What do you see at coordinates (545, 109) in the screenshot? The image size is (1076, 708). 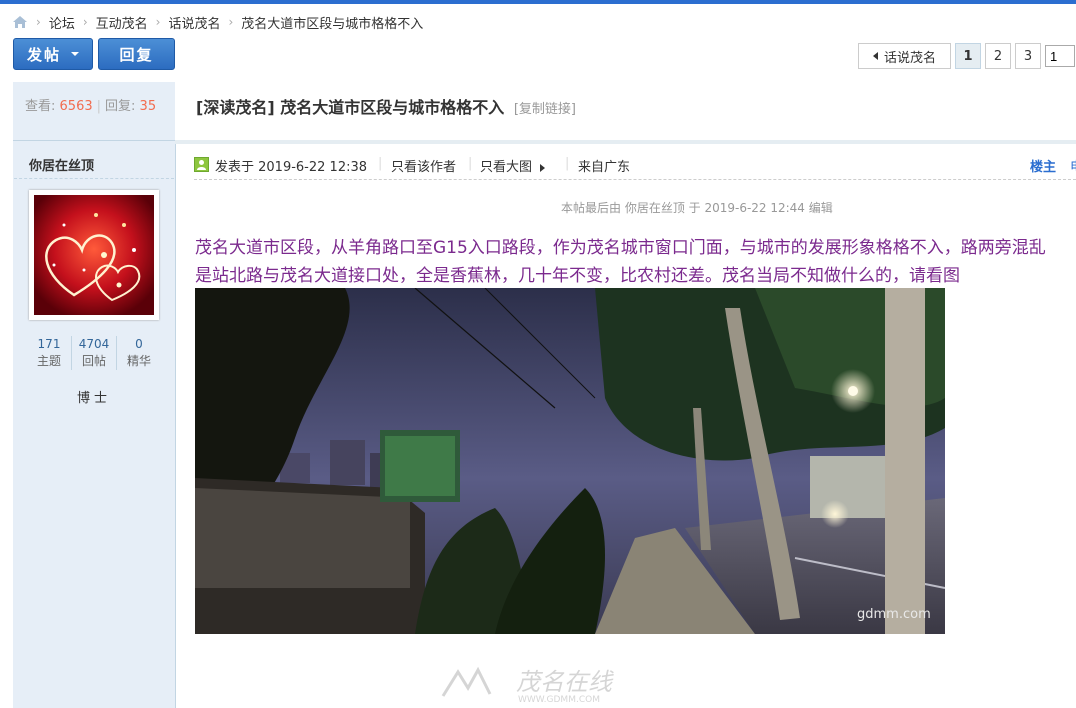 I see `copy-link: [复制链接]` at bounding box center [545, 109].